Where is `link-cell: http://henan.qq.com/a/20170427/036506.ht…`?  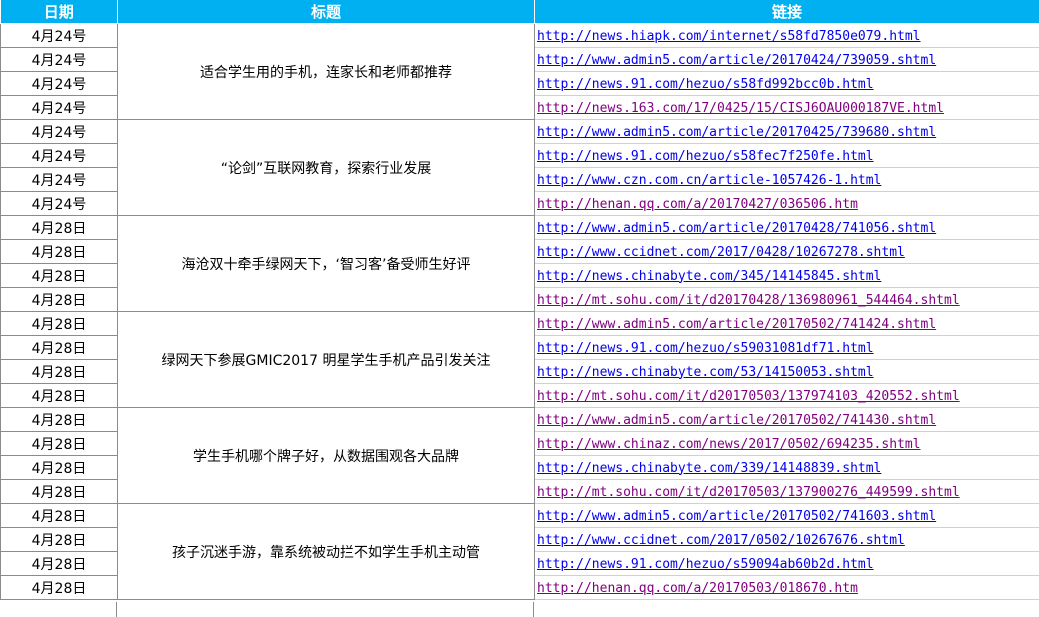 link-cell: http://henan.qq.com/a/20170427/036506.ht… is located at coordinates (786, 203).